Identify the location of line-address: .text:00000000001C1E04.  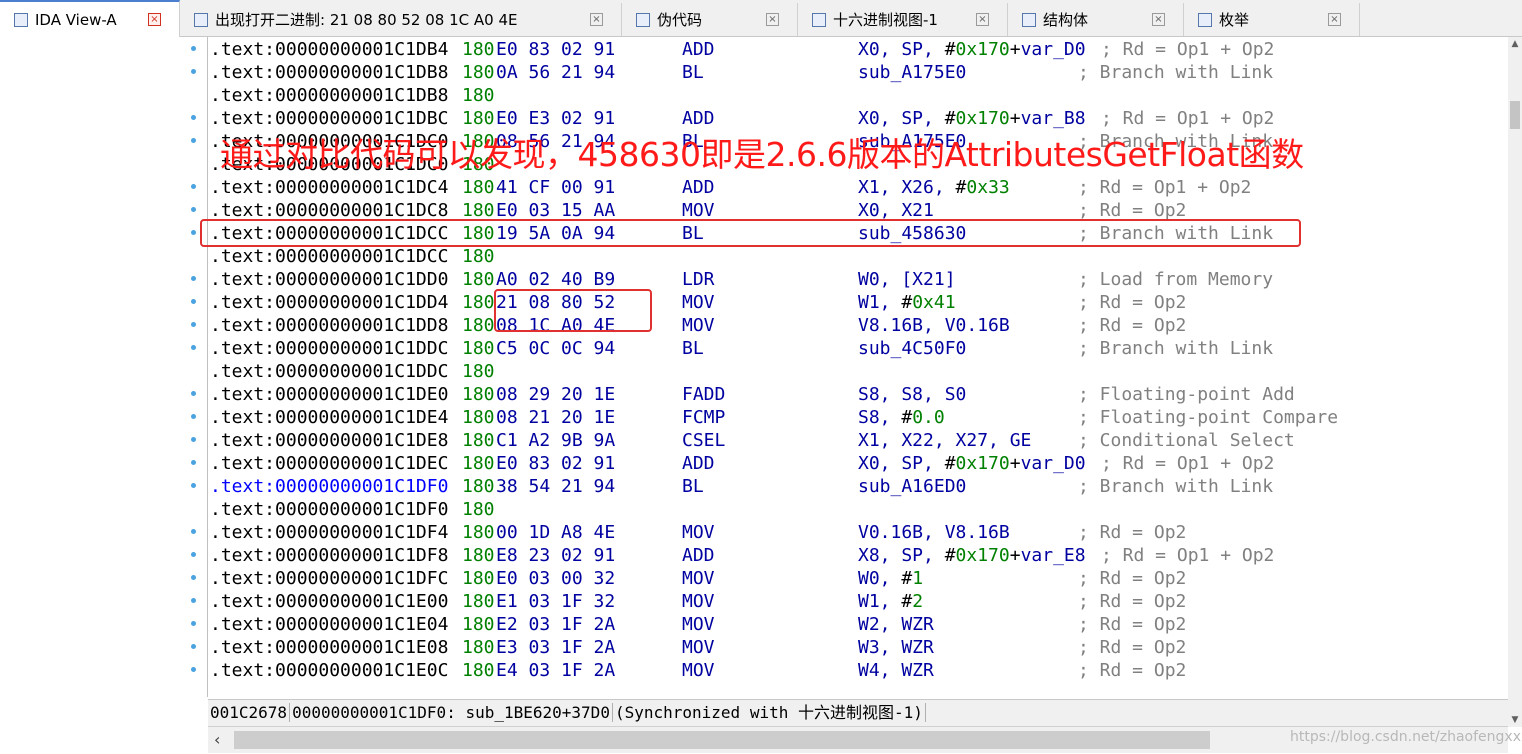
(329, 624).